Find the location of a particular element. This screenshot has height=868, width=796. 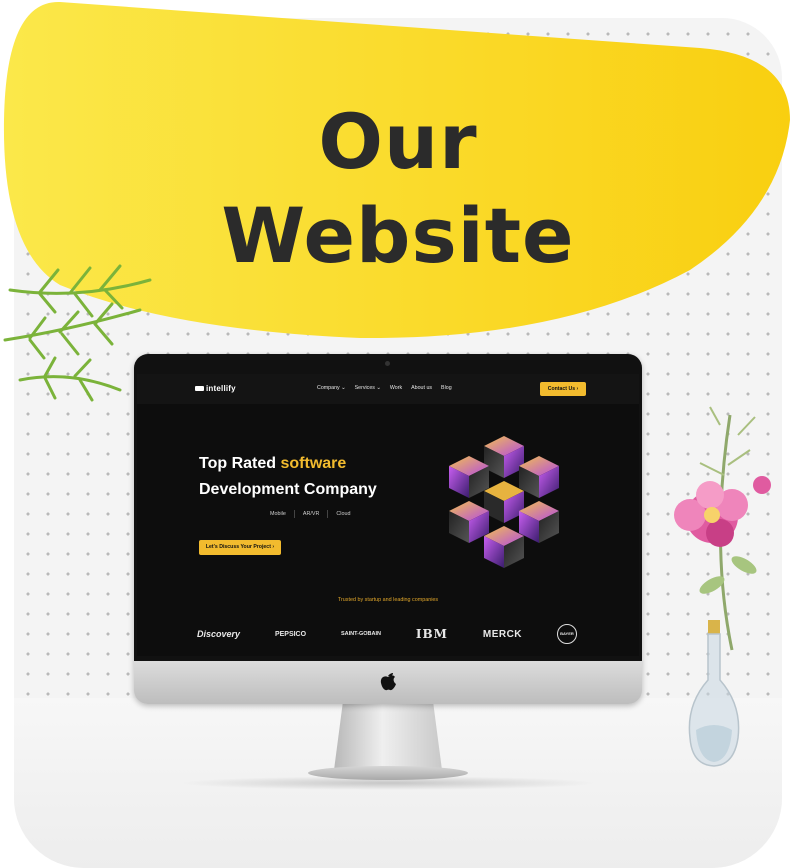

tag-arvr: AR/VR is located at coordinates (310, 514).